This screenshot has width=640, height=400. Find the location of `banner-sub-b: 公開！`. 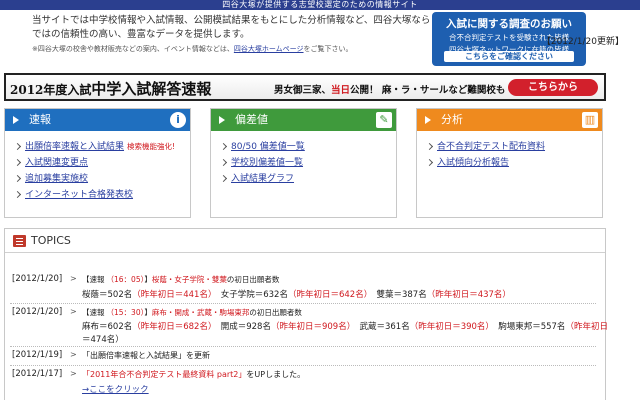

banner-sub-b: 公開！ is located at coordinates (364, 90).